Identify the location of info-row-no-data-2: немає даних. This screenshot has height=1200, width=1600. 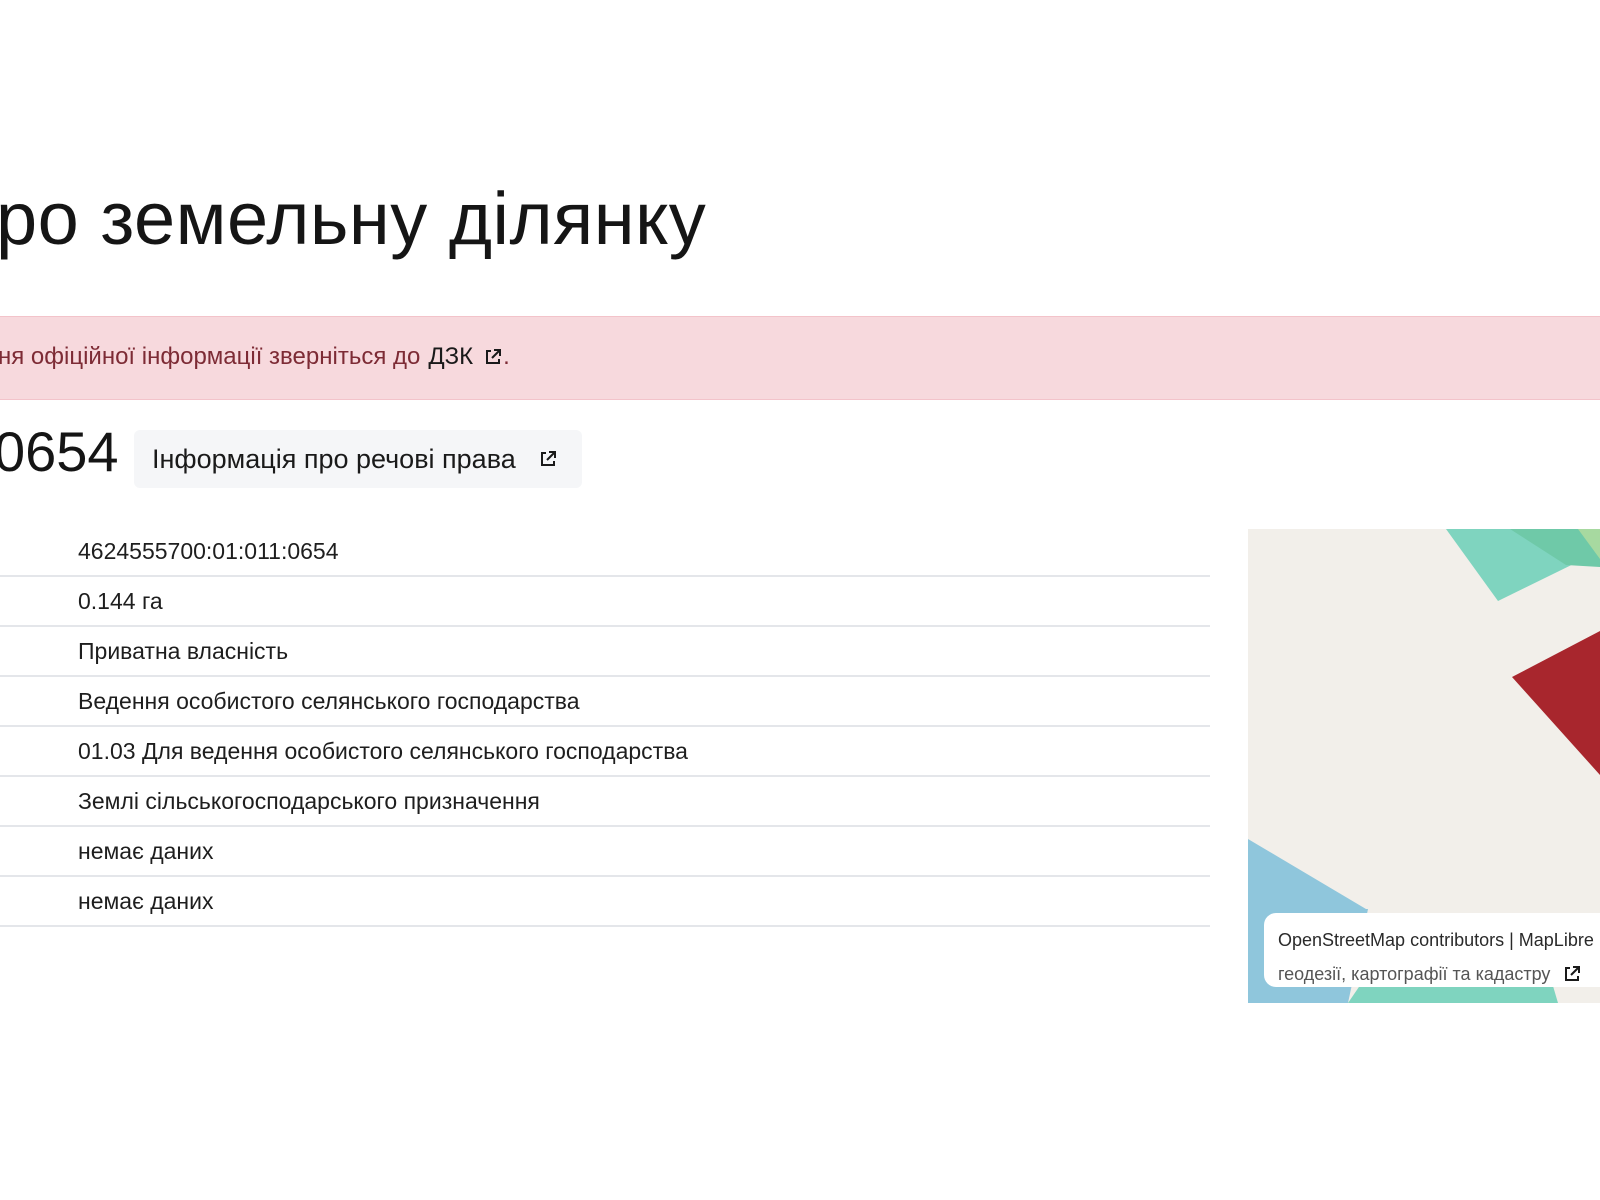
(605, 902).